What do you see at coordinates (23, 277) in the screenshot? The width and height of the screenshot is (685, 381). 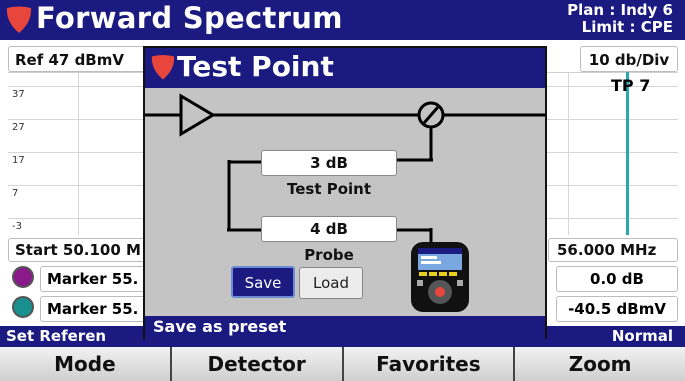 I see `marker-1-dot-icon` at bounding box center [23, 277].